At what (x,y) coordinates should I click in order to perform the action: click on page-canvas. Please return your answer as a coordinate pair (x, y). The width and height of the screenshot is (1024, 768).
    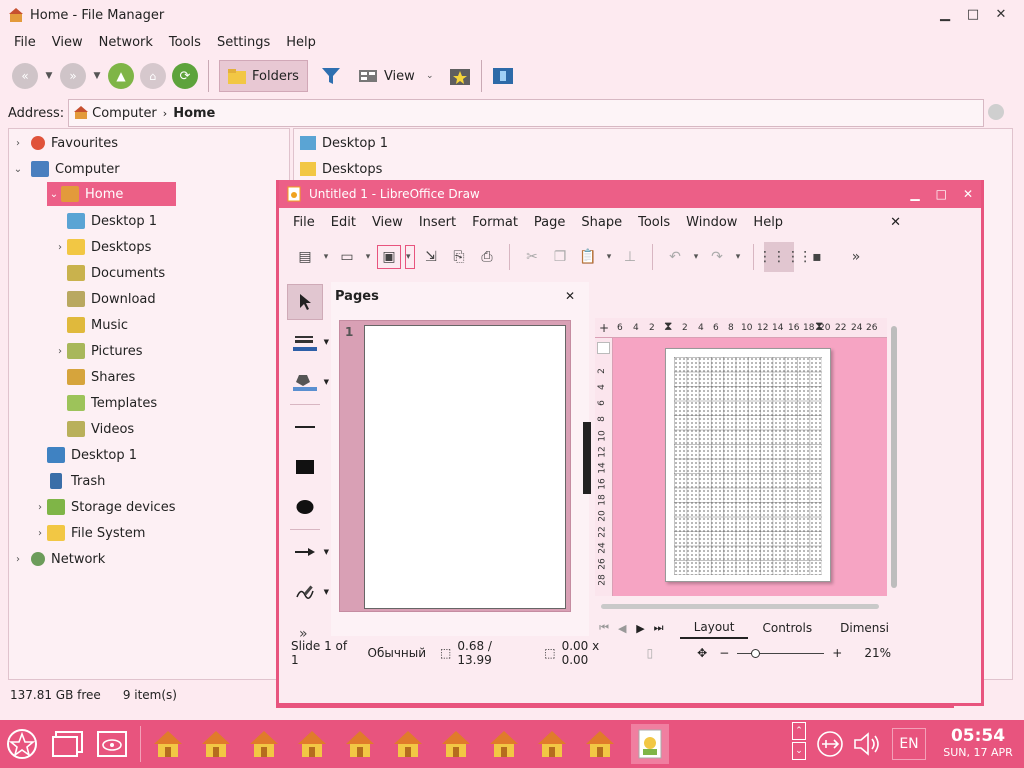
    Looking at the image, I should click on (748, 465).